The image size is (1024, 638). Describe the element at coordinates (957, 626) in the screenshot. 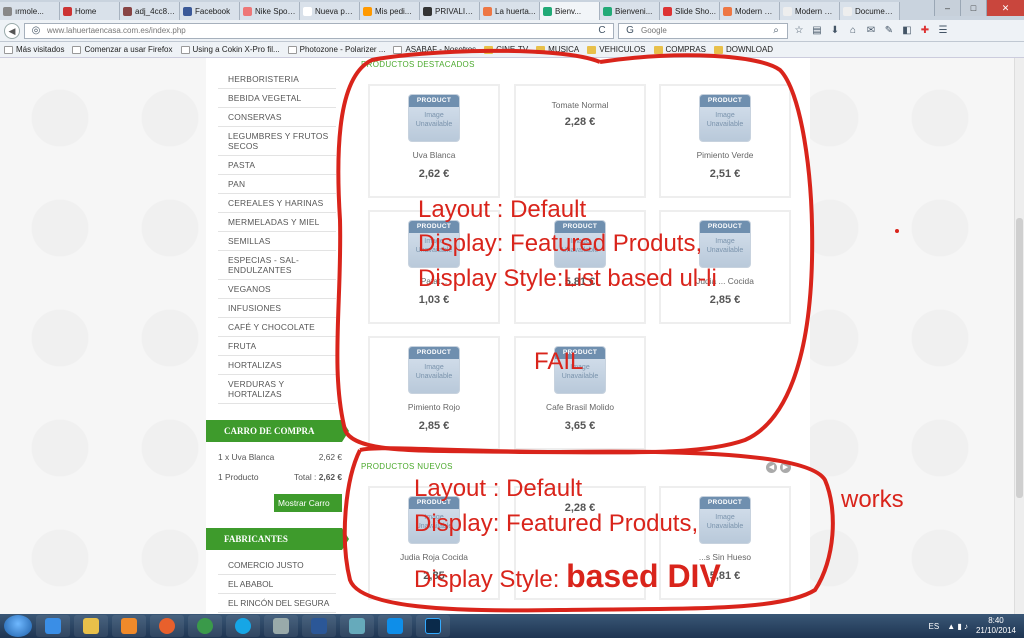

I see `tray-icons: ▲ ▮ ♪` at that location.